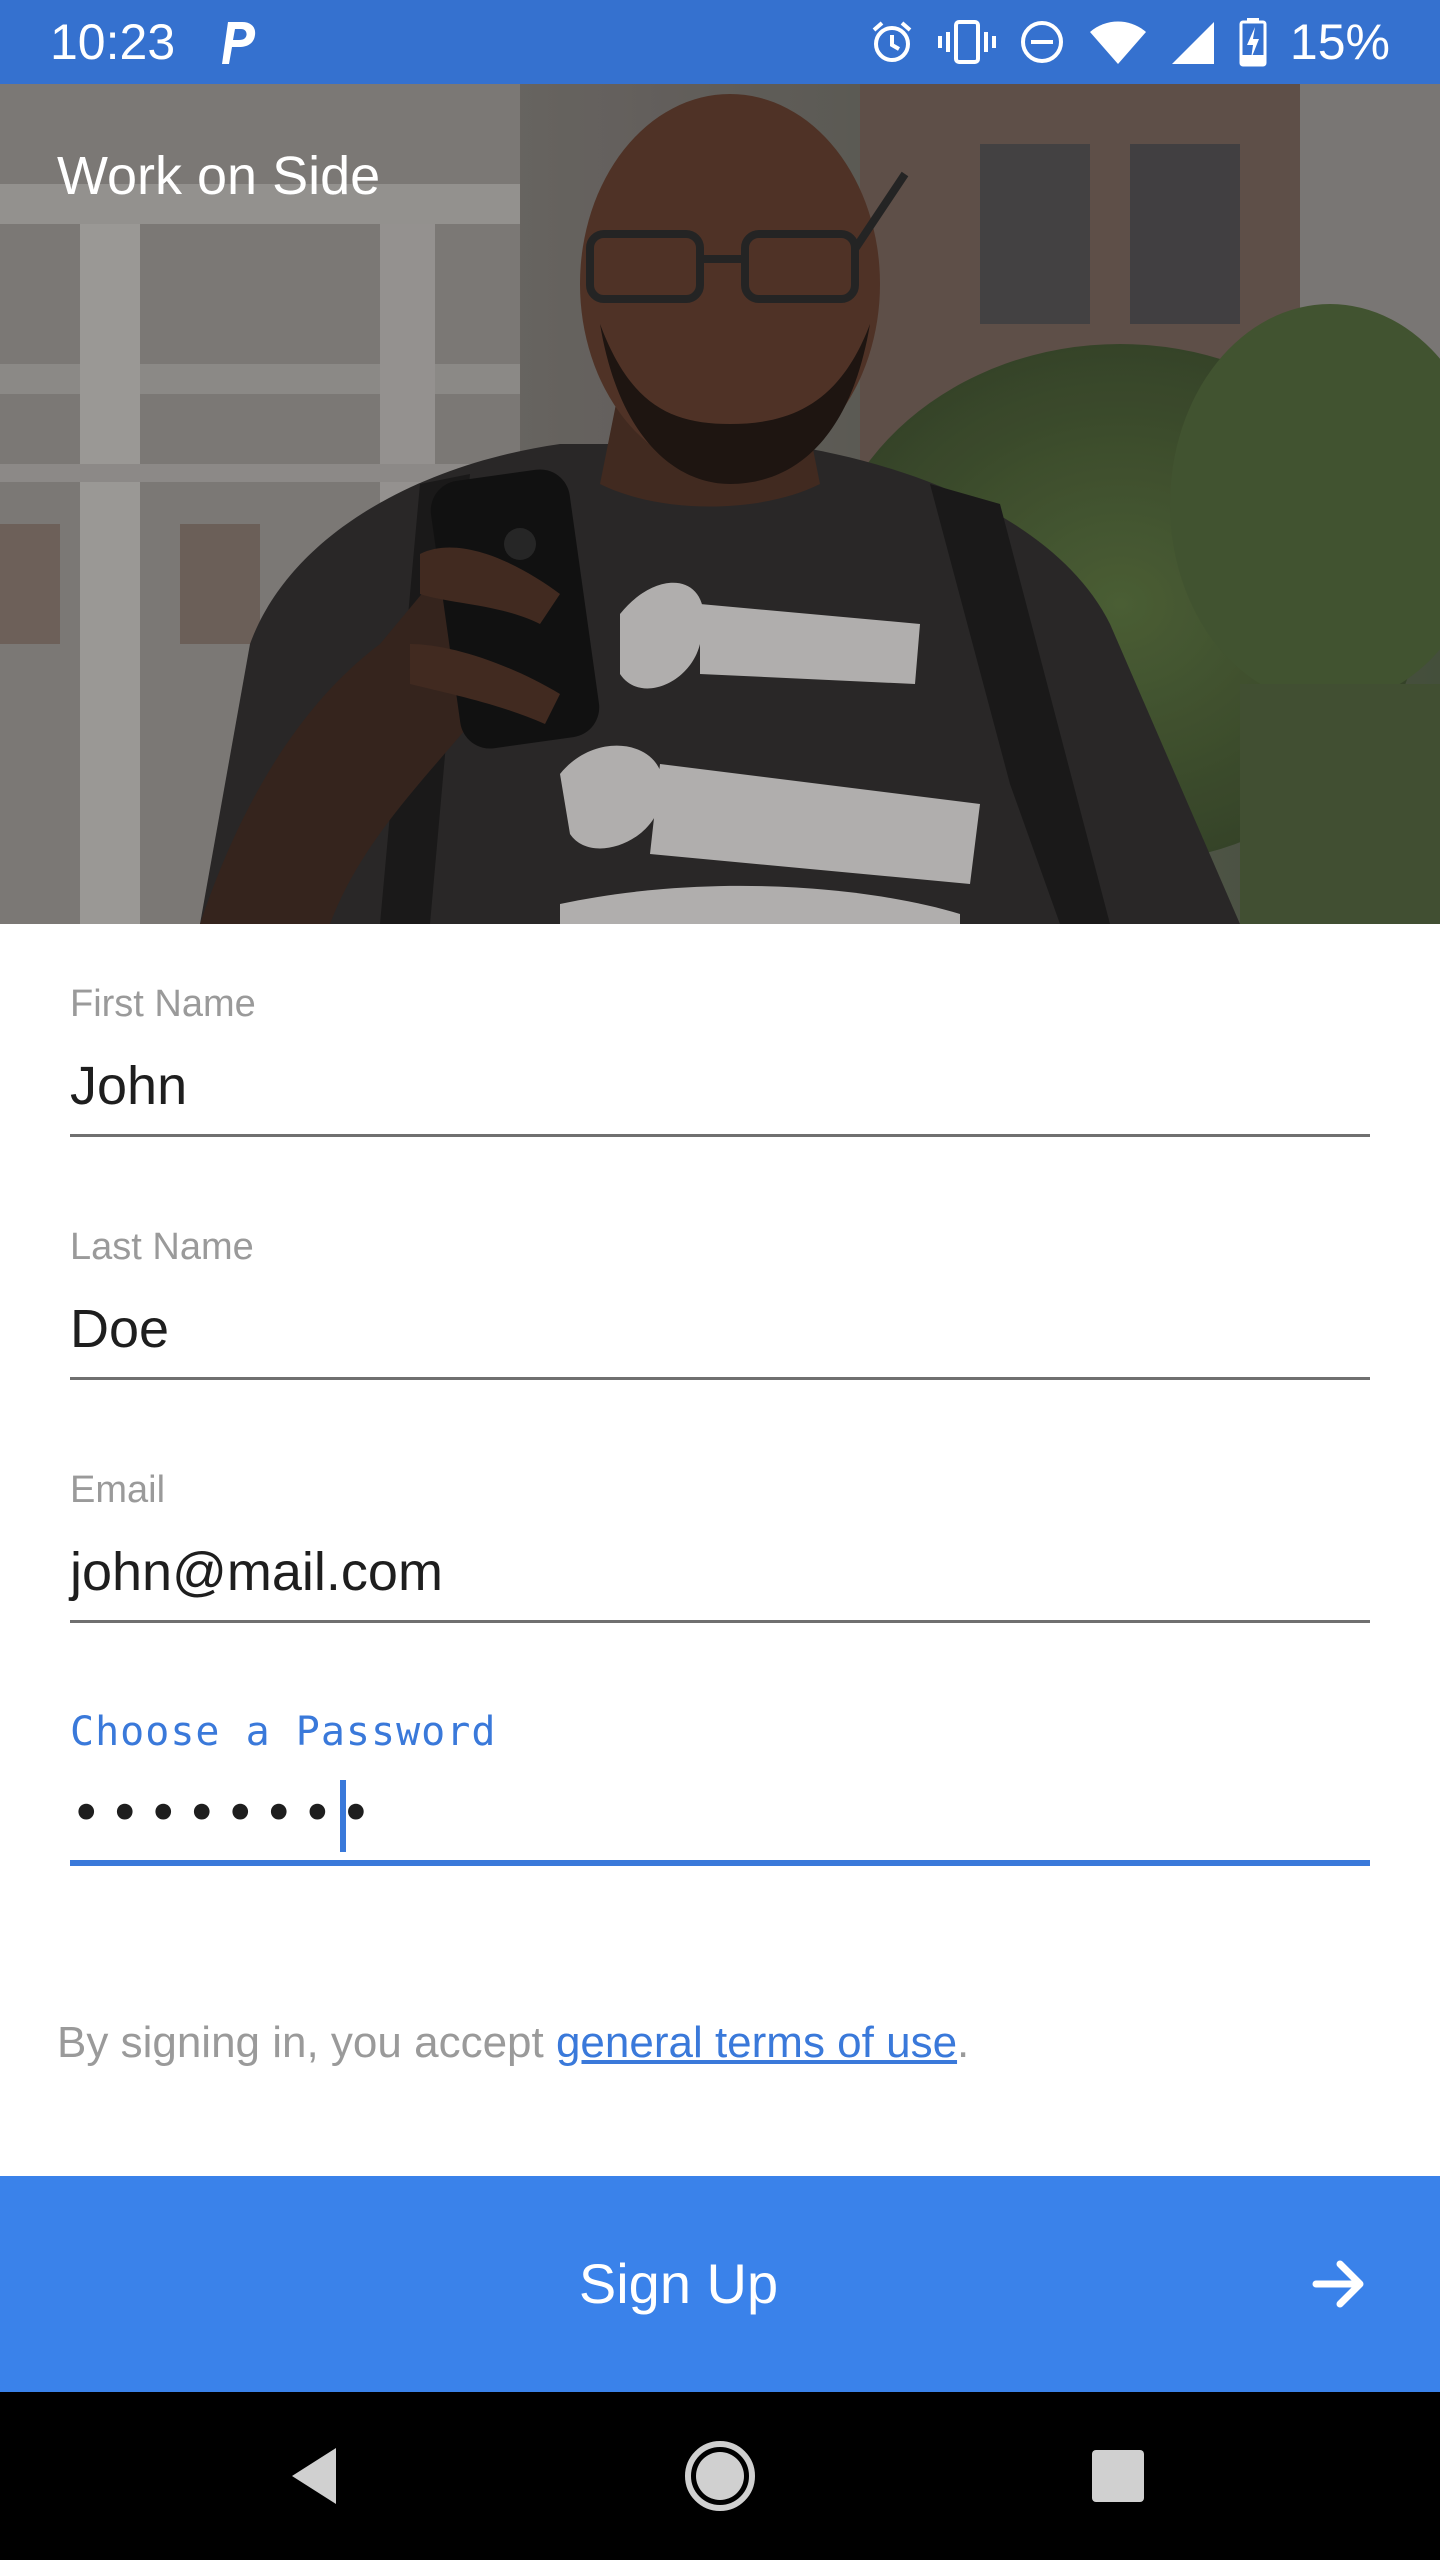 The width and height of the screenshot is (1440, 2560). What do you see at coordinates (163, 1004) in the screenshot?
I see `first-name-label: First Name` at bounding box center [163, 1004].